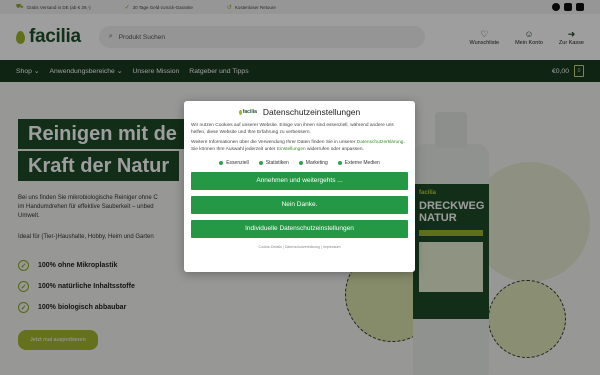 The image size is (600, 375). I want to click on privacy-policy-link: Datenschutzerklärung, so click(380, 142).